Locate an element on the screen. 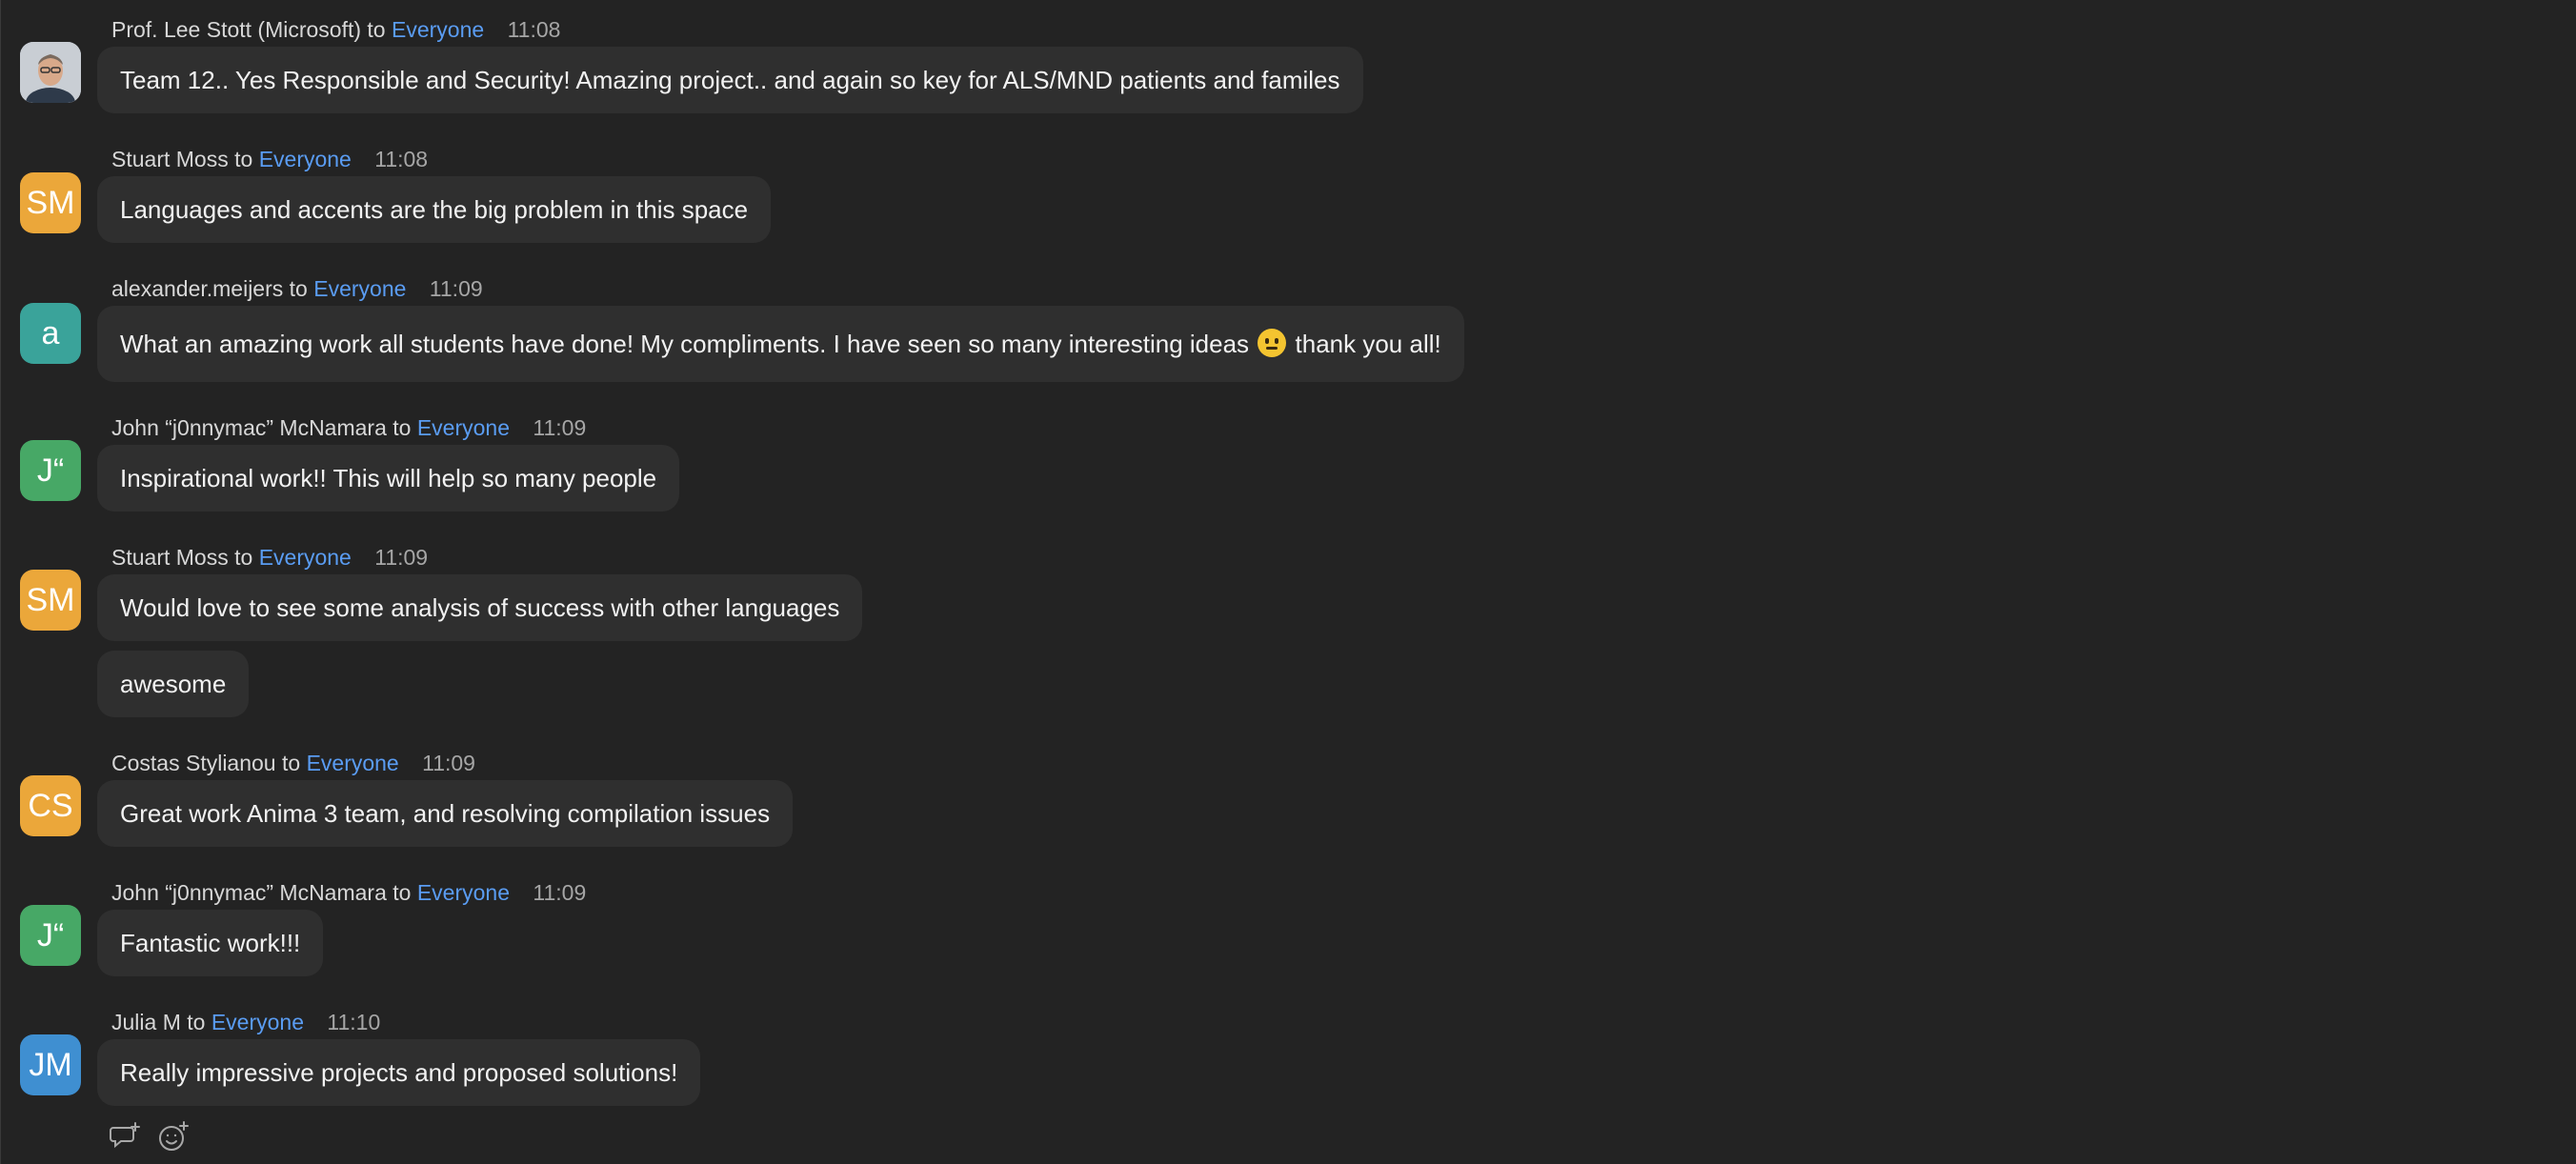  message-bubble: awesome is located at coordinates (174, 684).